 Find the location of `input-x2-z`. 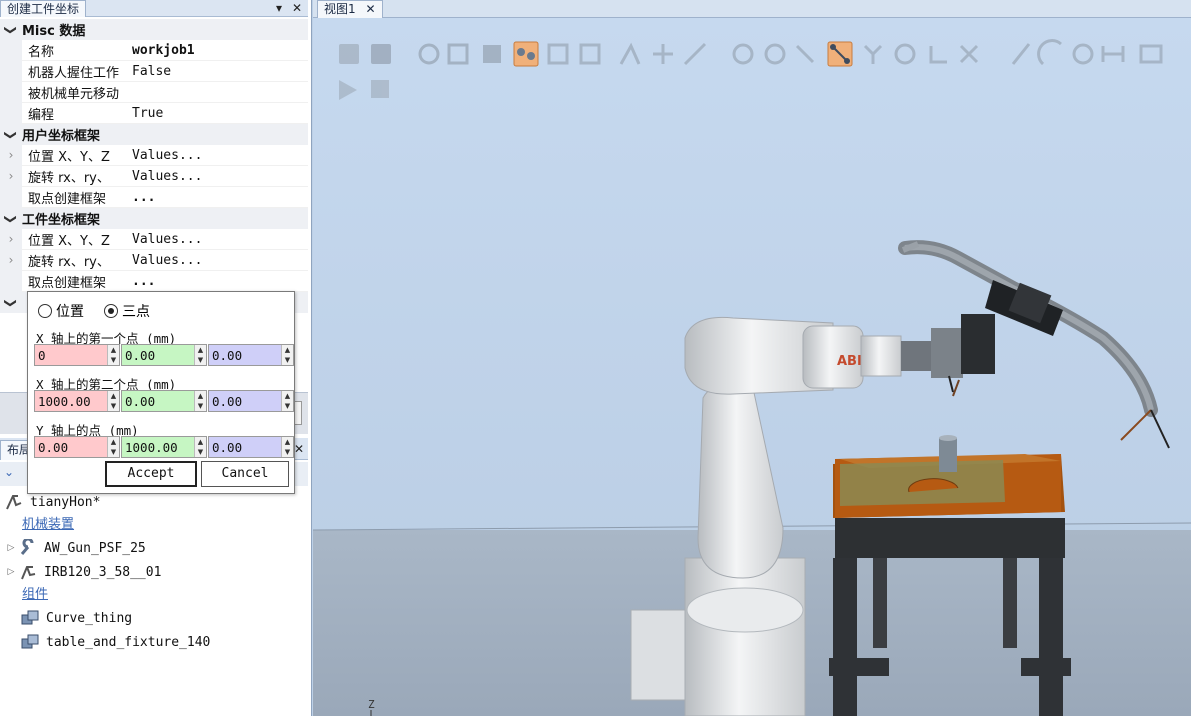

input-x2-z is located at coordinates (245, 401).